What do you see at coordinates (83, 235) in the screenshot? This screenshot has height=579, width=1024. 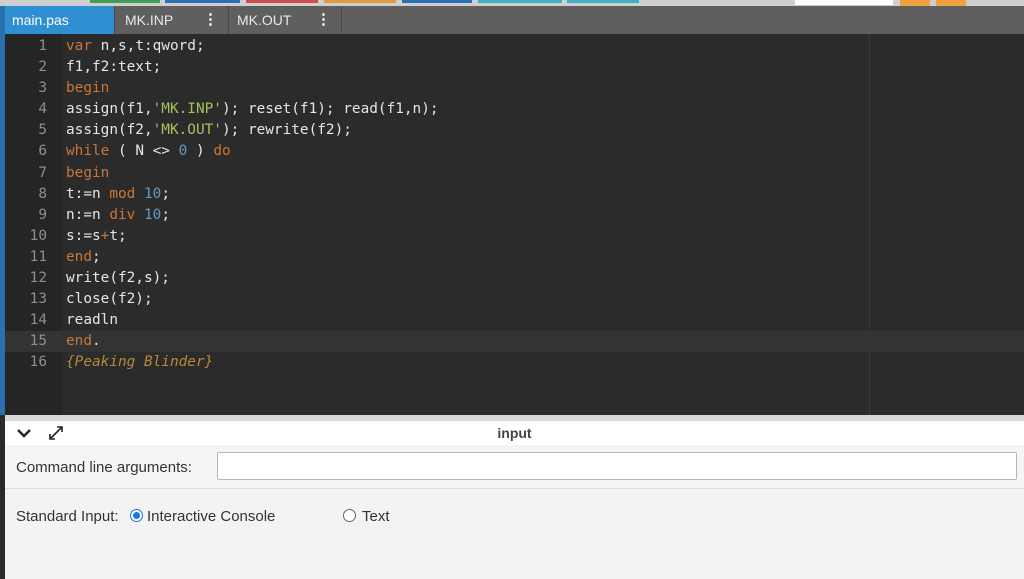 I see `code-token: s:=s` at bounding box center [83, 235].